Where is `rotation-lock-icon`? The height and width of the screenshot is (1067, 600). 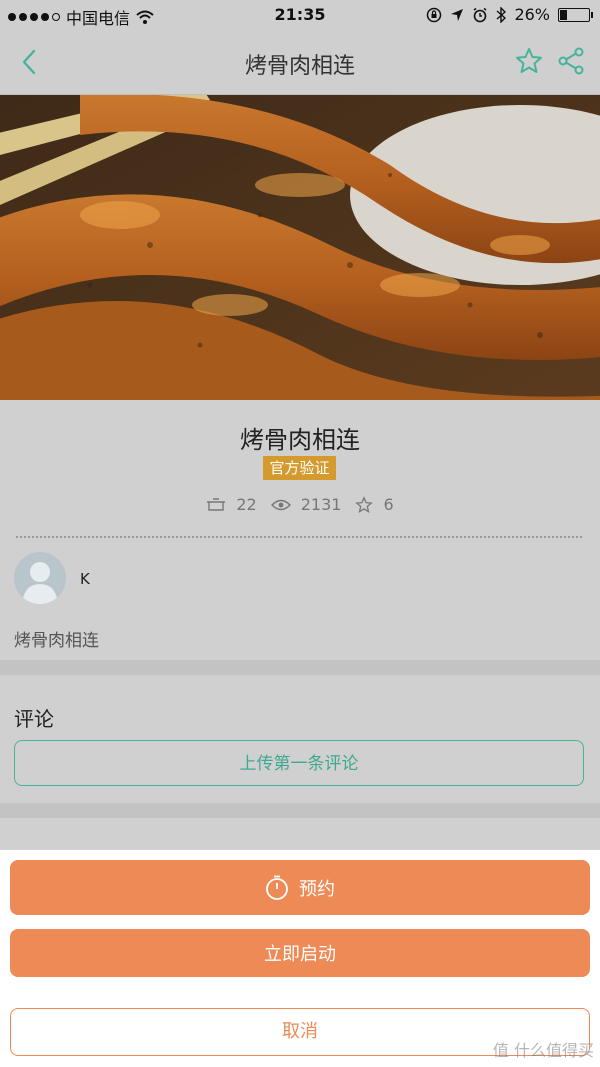
rotation-lock-icon is located at coordinates (434, 14).